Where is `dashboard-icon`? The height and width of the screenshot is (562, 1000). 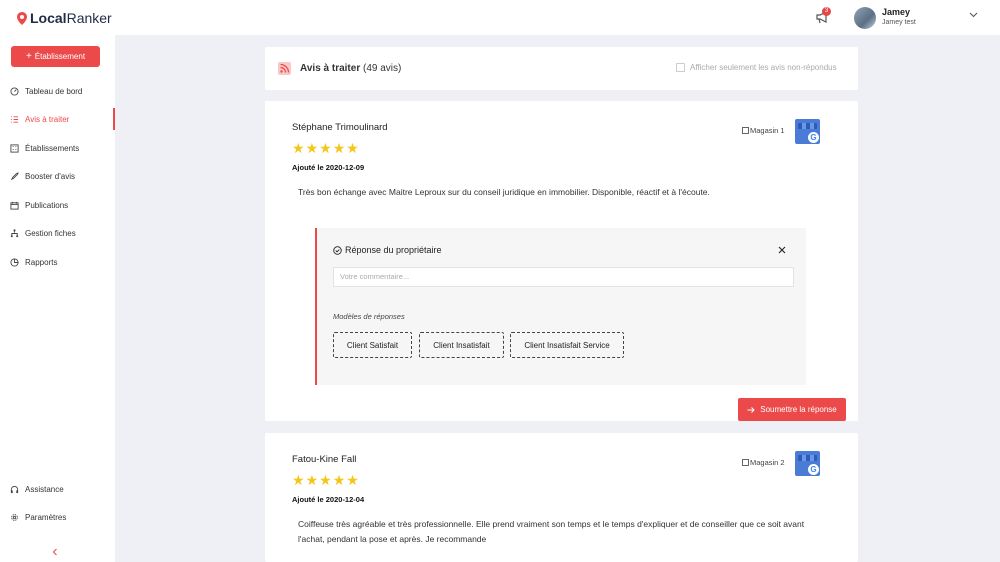
dashboard-icon is located at coordinates (14, 91).